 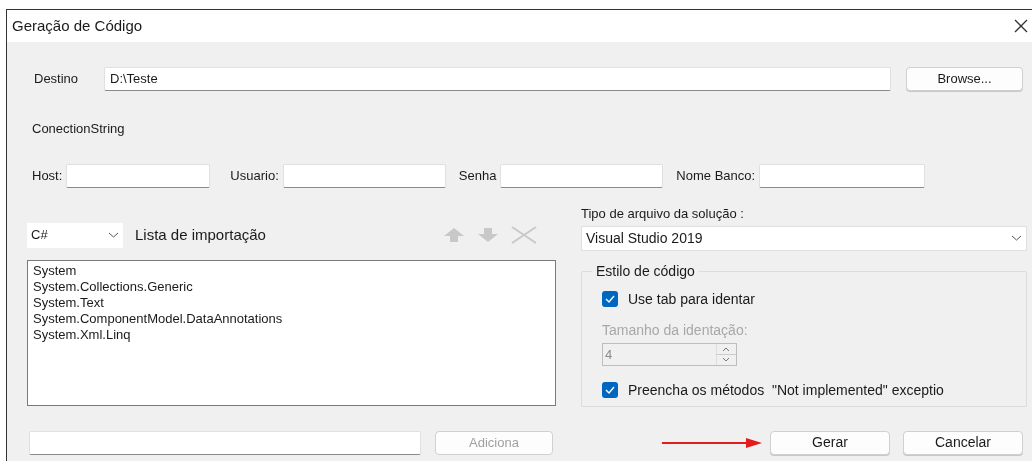 What do you see at coordinates (804, 238) in the screenshot?
I see `solution-dropdown: Visual Studio 2019` at bounding box center [804, 238].